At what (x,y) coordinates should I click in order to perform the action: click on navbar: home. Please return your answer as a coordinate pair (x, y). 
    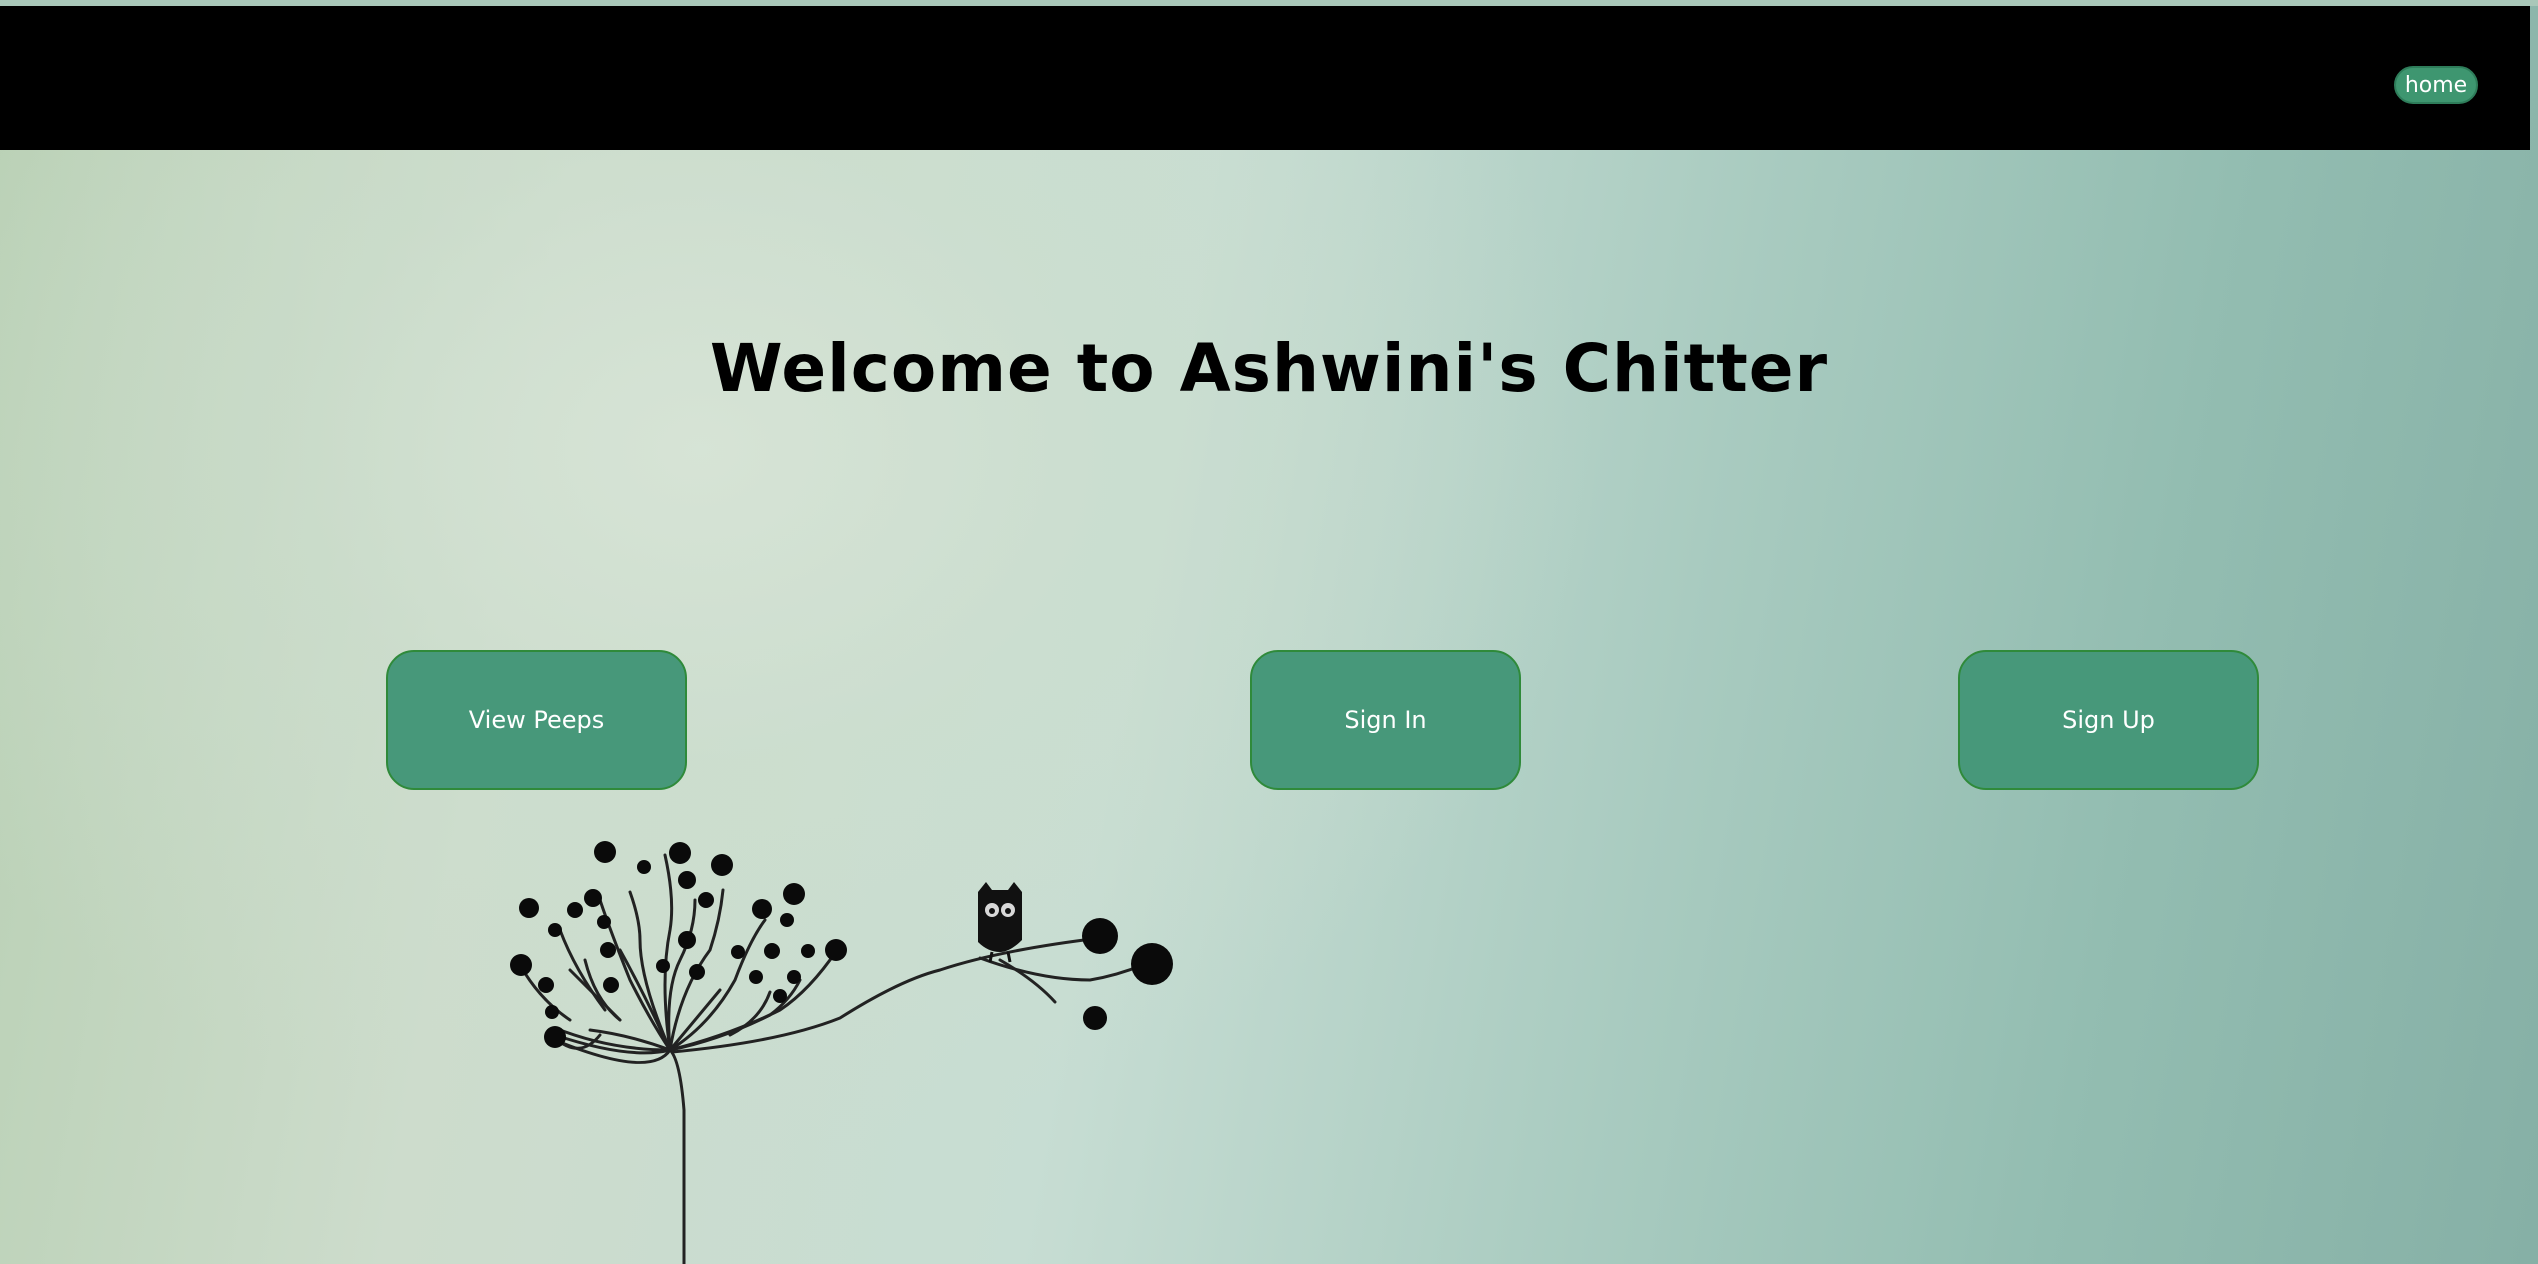
    Looking at the image, I should click on (1265, 78).